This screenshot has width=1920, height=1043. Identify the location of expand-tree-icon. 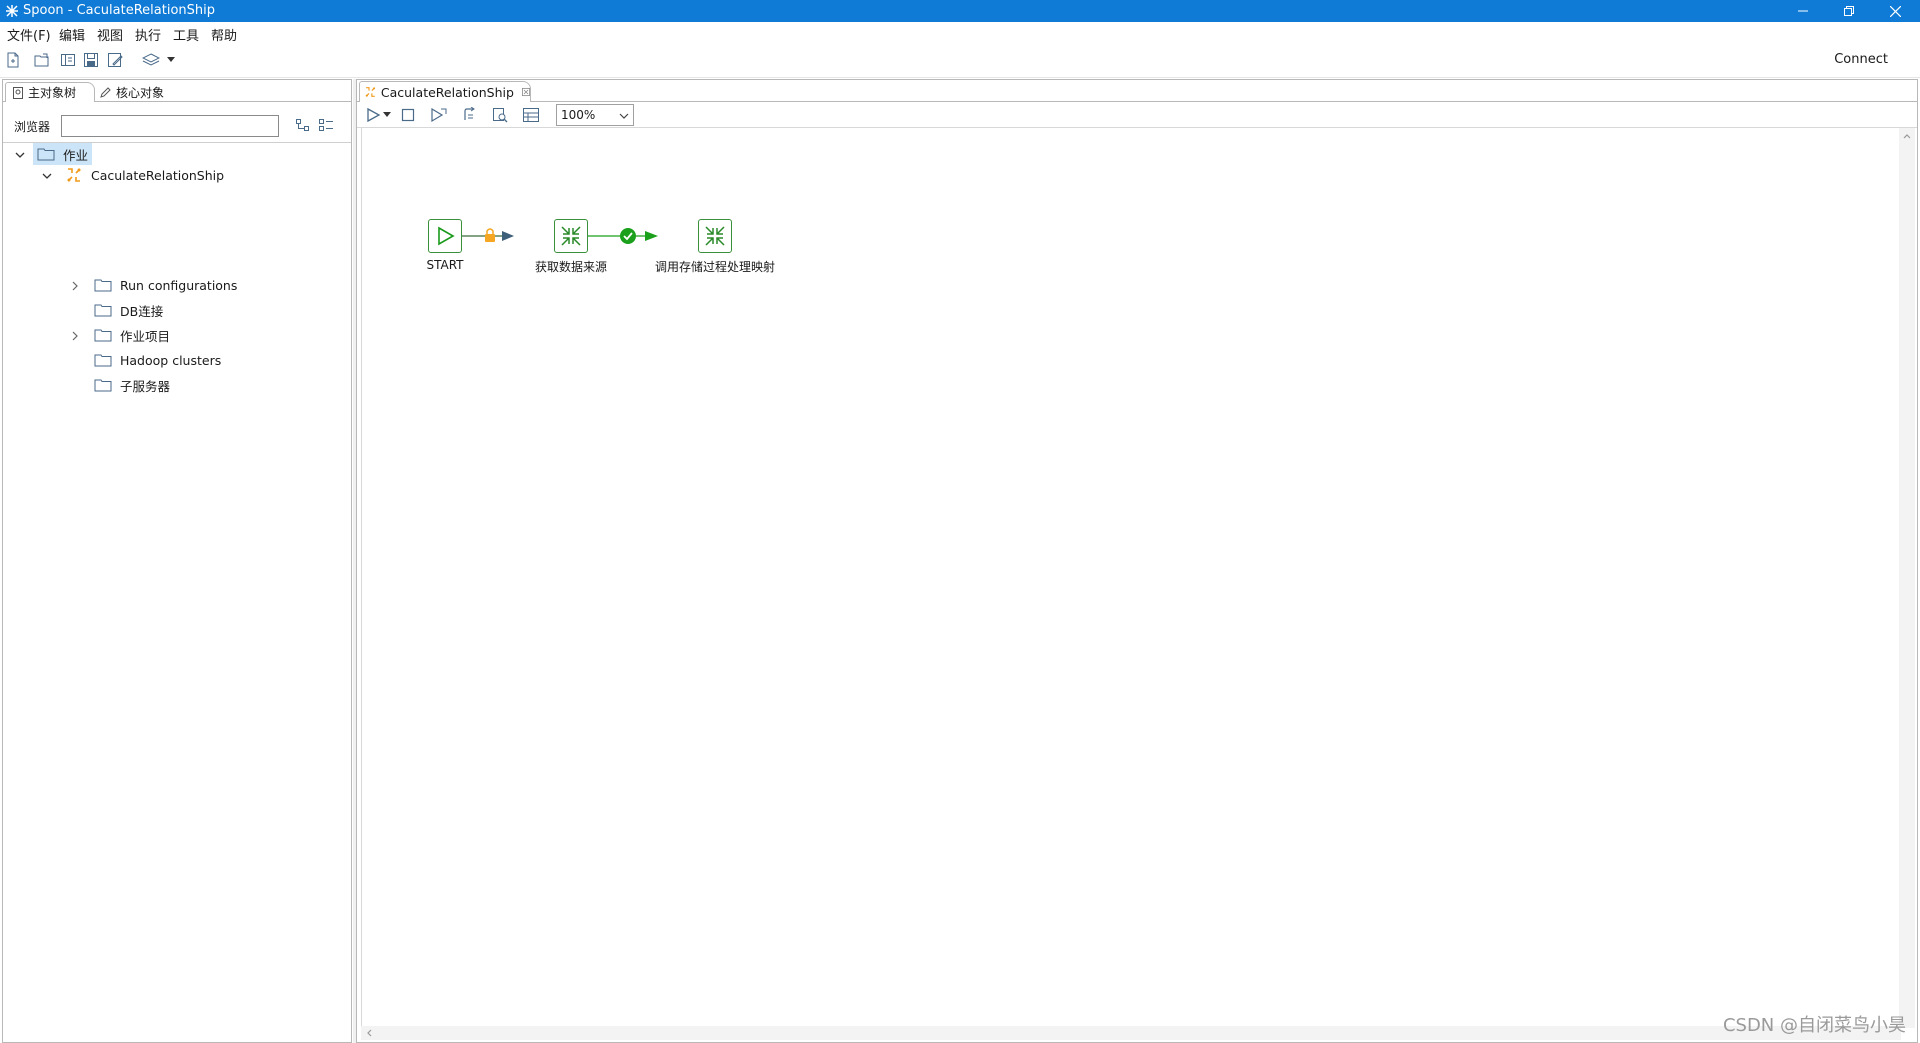
(302, 125).